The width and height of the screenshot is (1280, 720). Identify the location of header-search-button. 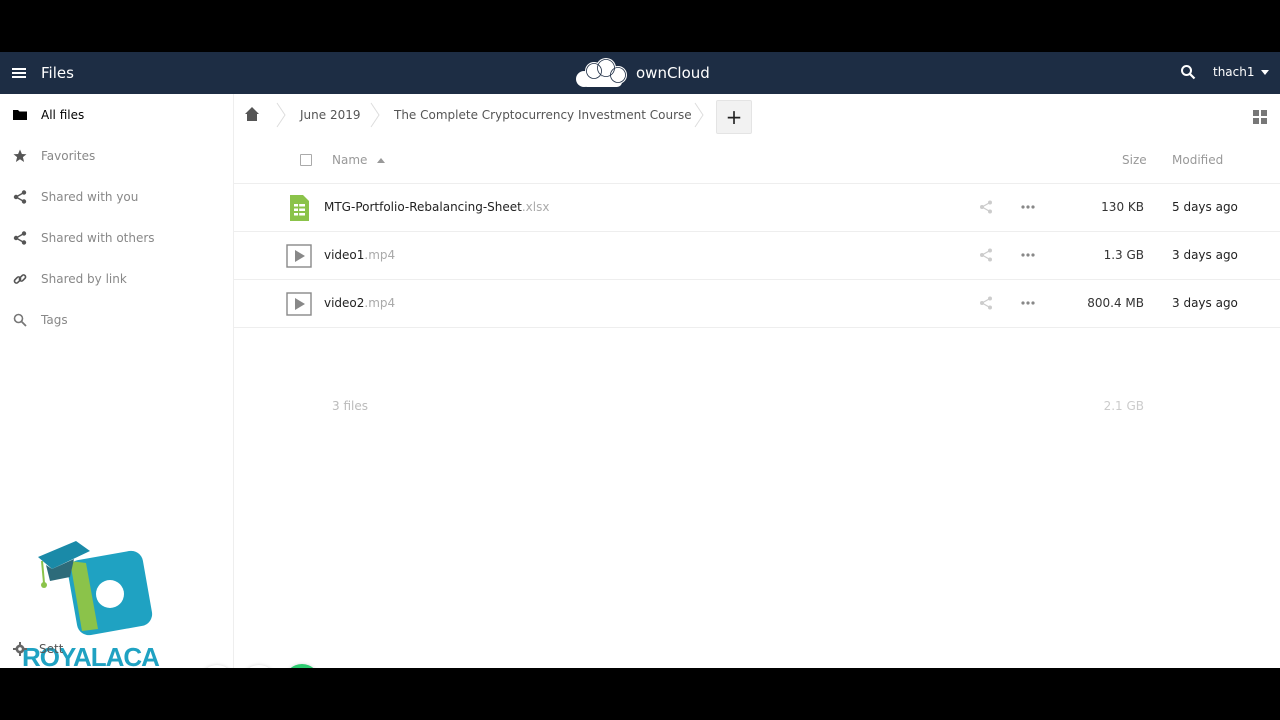
(1189, 73).